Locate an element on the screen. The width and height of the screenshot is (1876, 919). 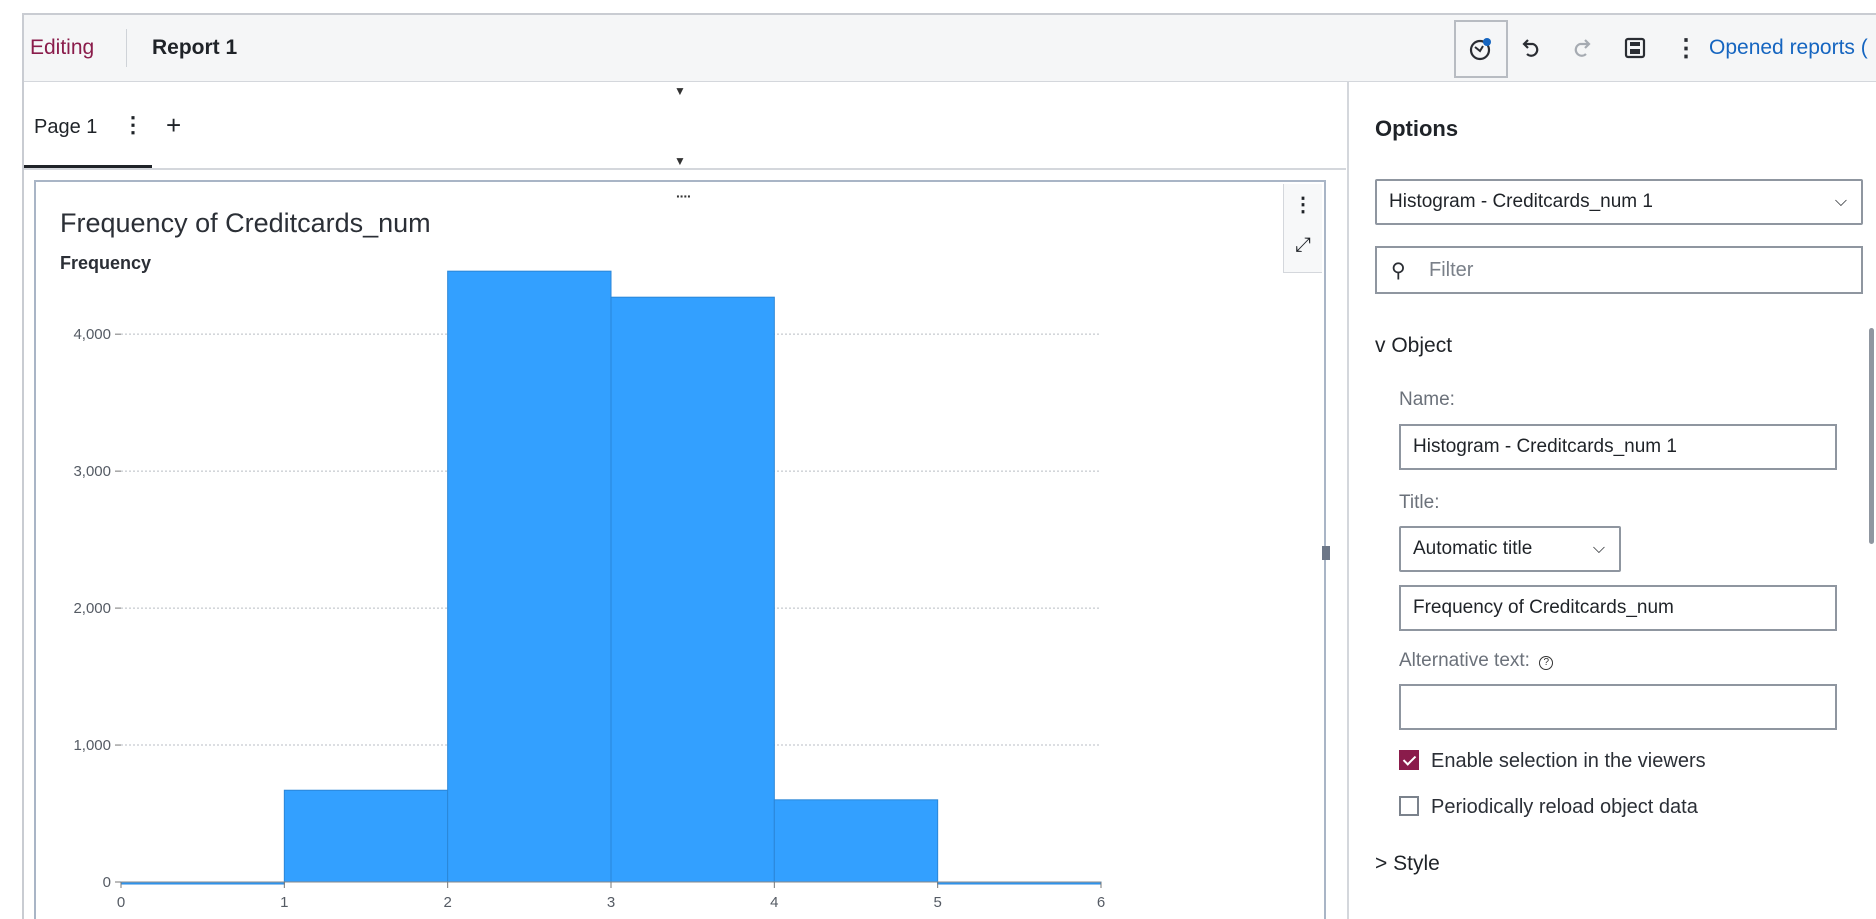
chevron-down-icon: v is located at coordinates (1383, 345).